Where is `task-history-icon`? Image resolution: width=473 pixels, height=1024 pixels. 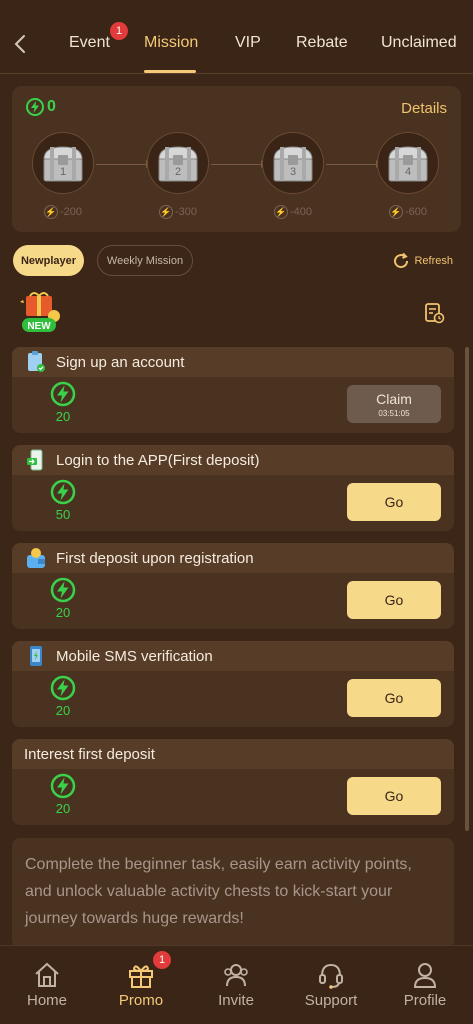
task-history-icon is located at coordinates (434, 313).